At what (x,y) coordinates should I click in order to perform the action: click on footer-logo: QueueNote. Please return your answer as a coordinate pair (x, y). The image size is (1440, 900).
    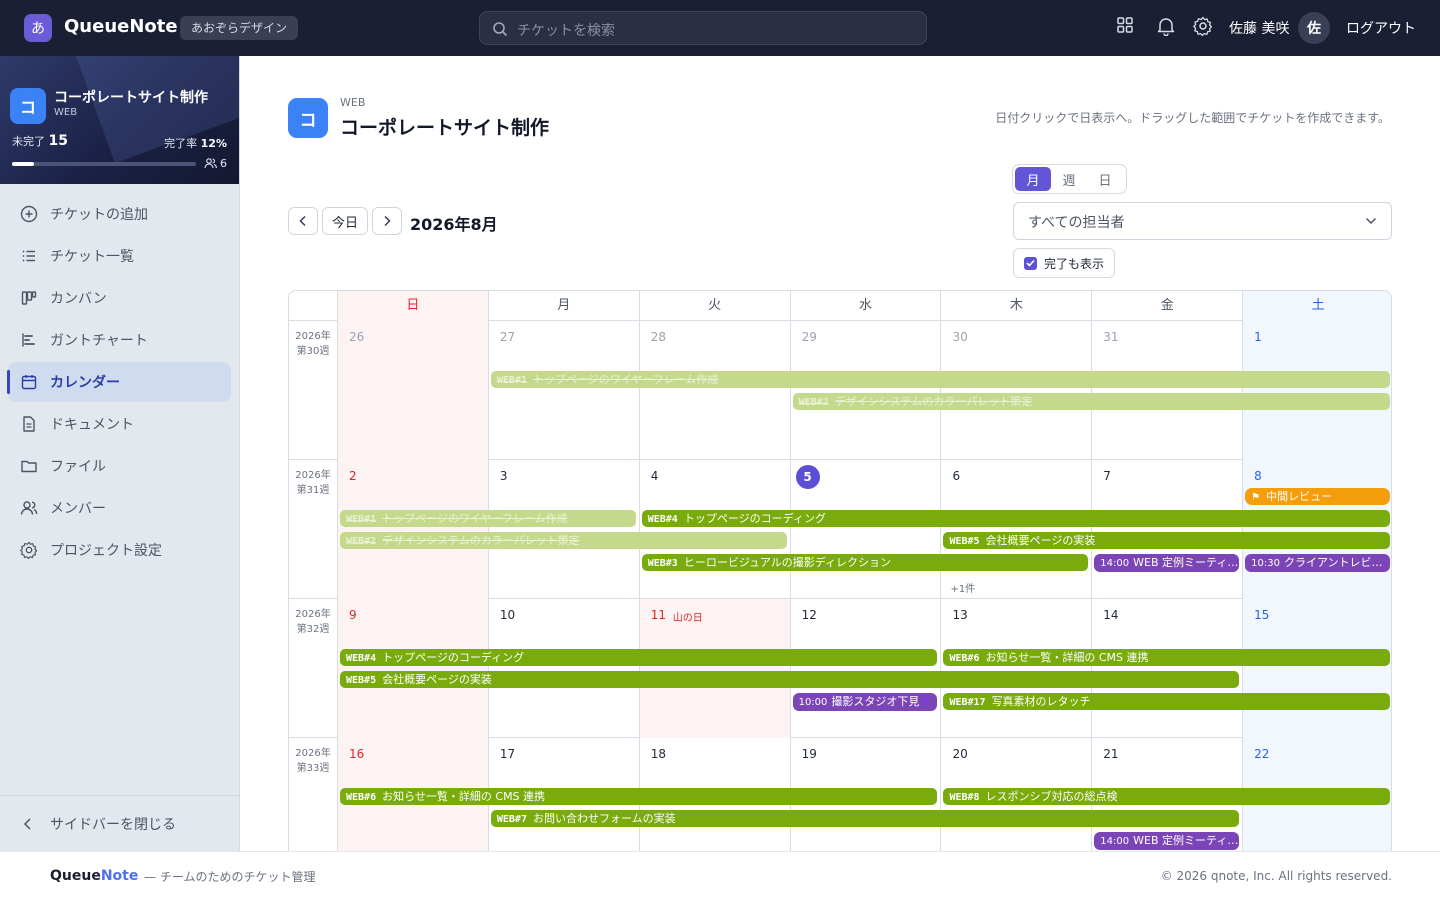
    Looking at the image, I should click on (94, 876).